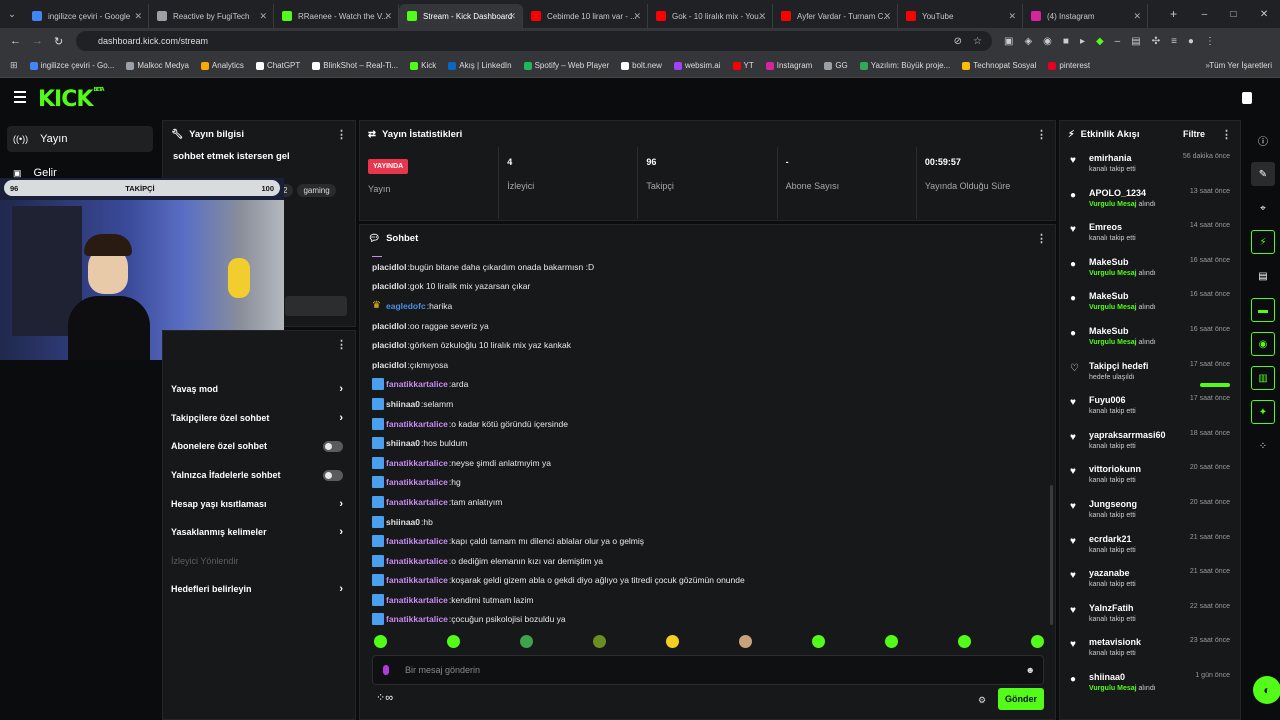 This screenshot has height=720, width=1280. I want to click on apps-icon: ⁘, so click(1263, 446).